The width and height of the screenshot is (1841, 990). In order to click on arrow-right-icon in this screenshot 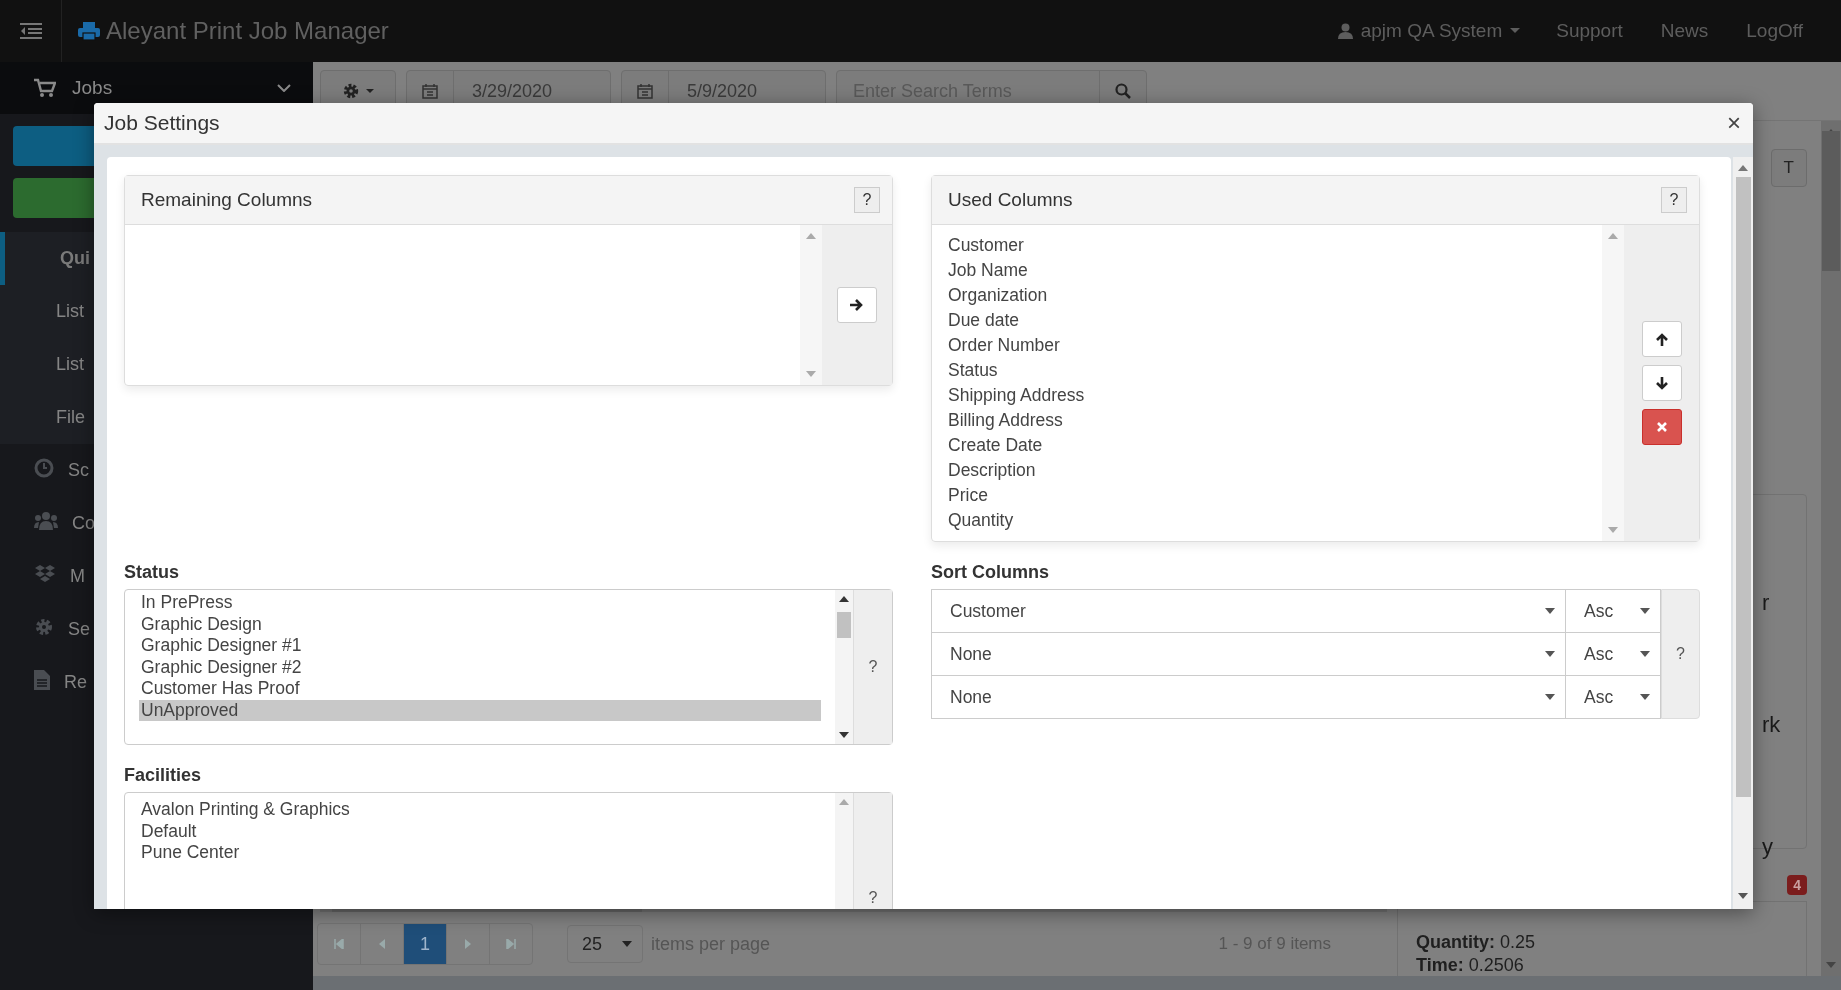, I will do `click(857, 305)`.